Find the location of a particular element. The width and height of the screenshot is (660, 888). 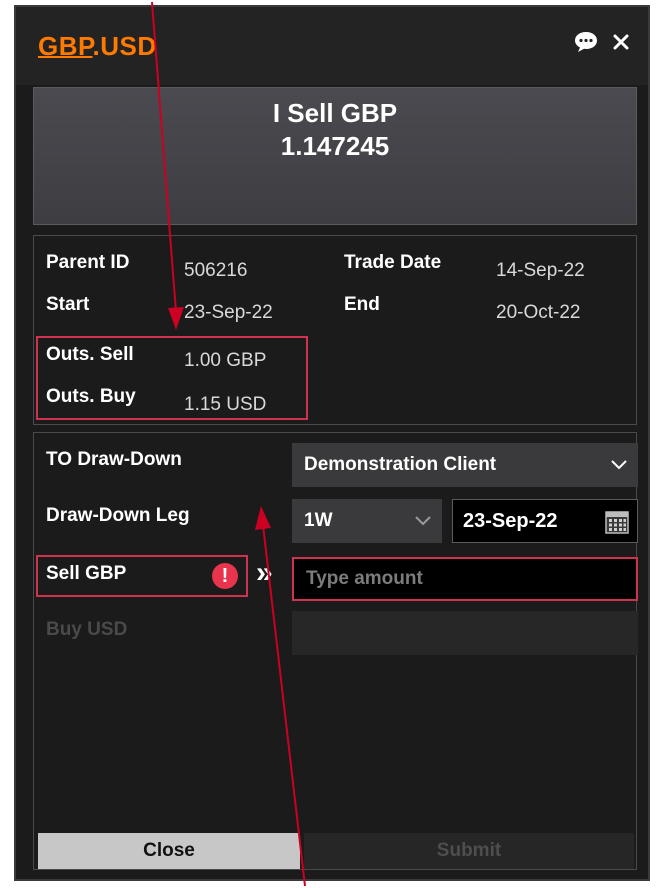

value-date-field: 23-Sep-22 is located at coordinates (545, 521).